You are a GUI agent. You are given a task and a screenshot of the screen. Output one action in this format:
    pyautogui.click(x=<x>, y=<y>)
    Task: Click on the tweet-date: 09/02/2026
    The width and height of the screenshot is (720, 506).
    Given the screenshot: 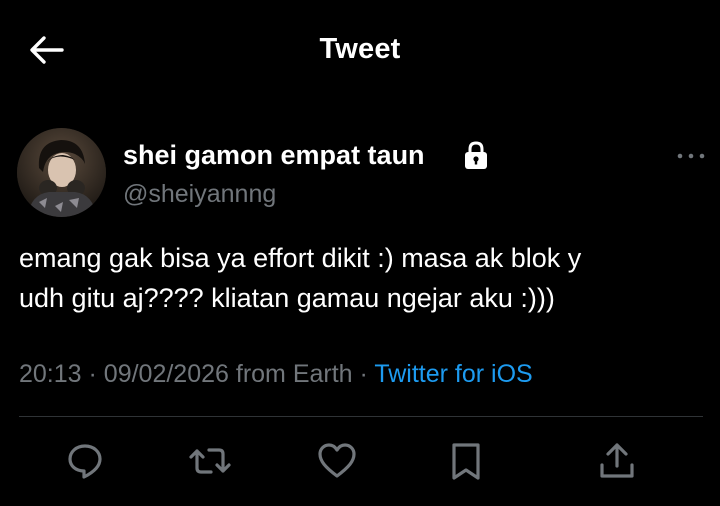 What is the action you would take?
    pyautogui.click(x=166, y=374)
    